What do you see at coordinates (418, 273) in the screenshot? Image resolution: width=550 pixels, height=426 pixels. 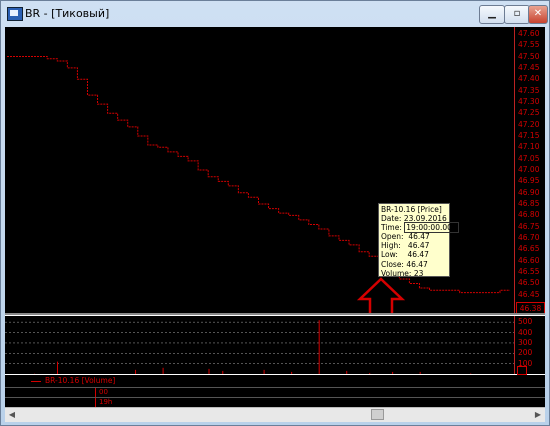 I see `tooltip-volume-value: 23` at bounding box center [418, 273].